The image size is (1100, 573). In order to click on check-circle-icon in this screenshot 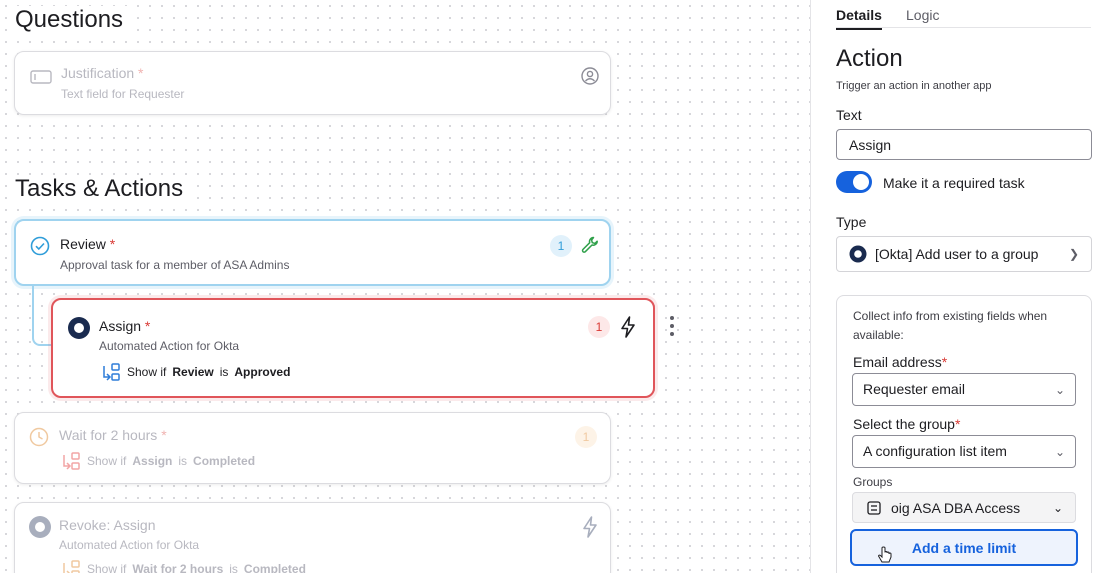, I will do `click(40, 246)`.